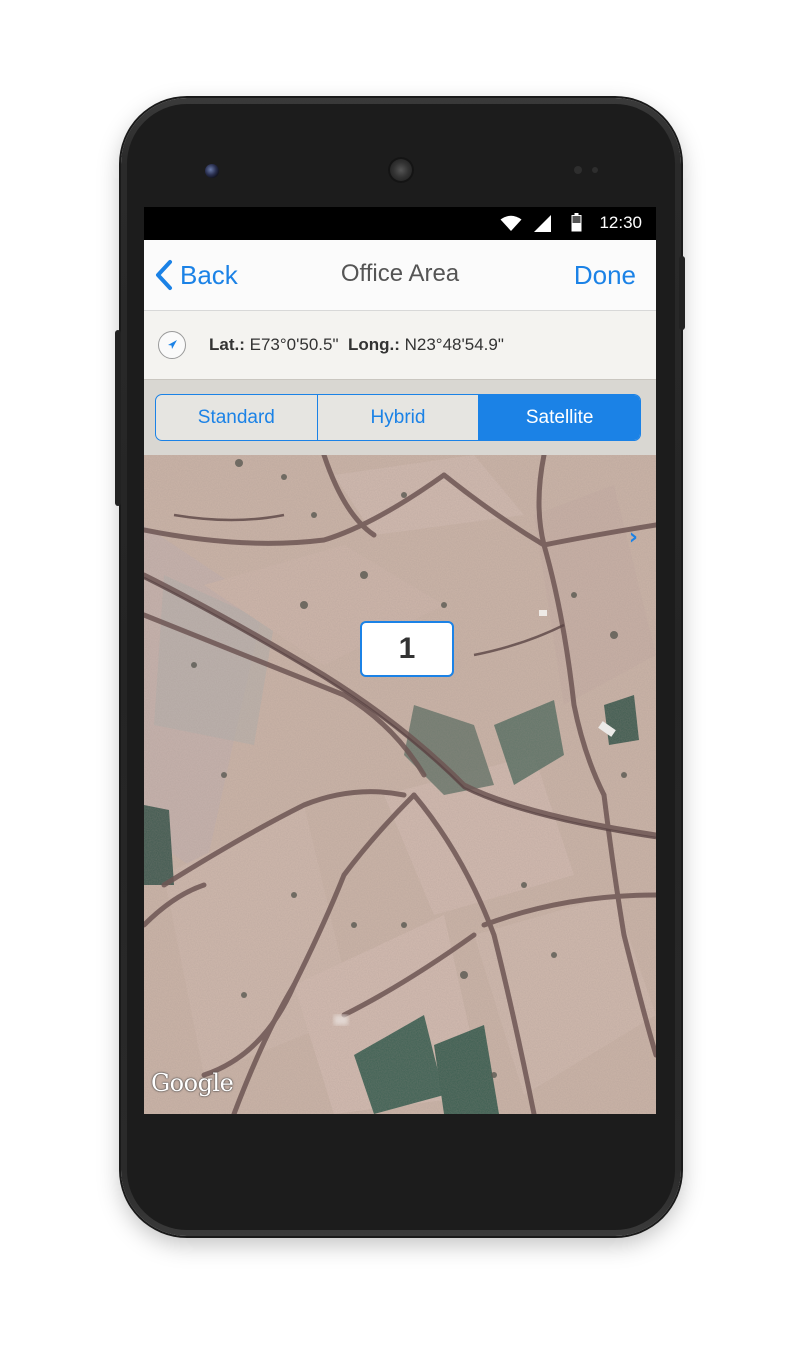 This screenshot has width=800, height=1352. I want to click on google-attribution: Google, so click(192, 1083).